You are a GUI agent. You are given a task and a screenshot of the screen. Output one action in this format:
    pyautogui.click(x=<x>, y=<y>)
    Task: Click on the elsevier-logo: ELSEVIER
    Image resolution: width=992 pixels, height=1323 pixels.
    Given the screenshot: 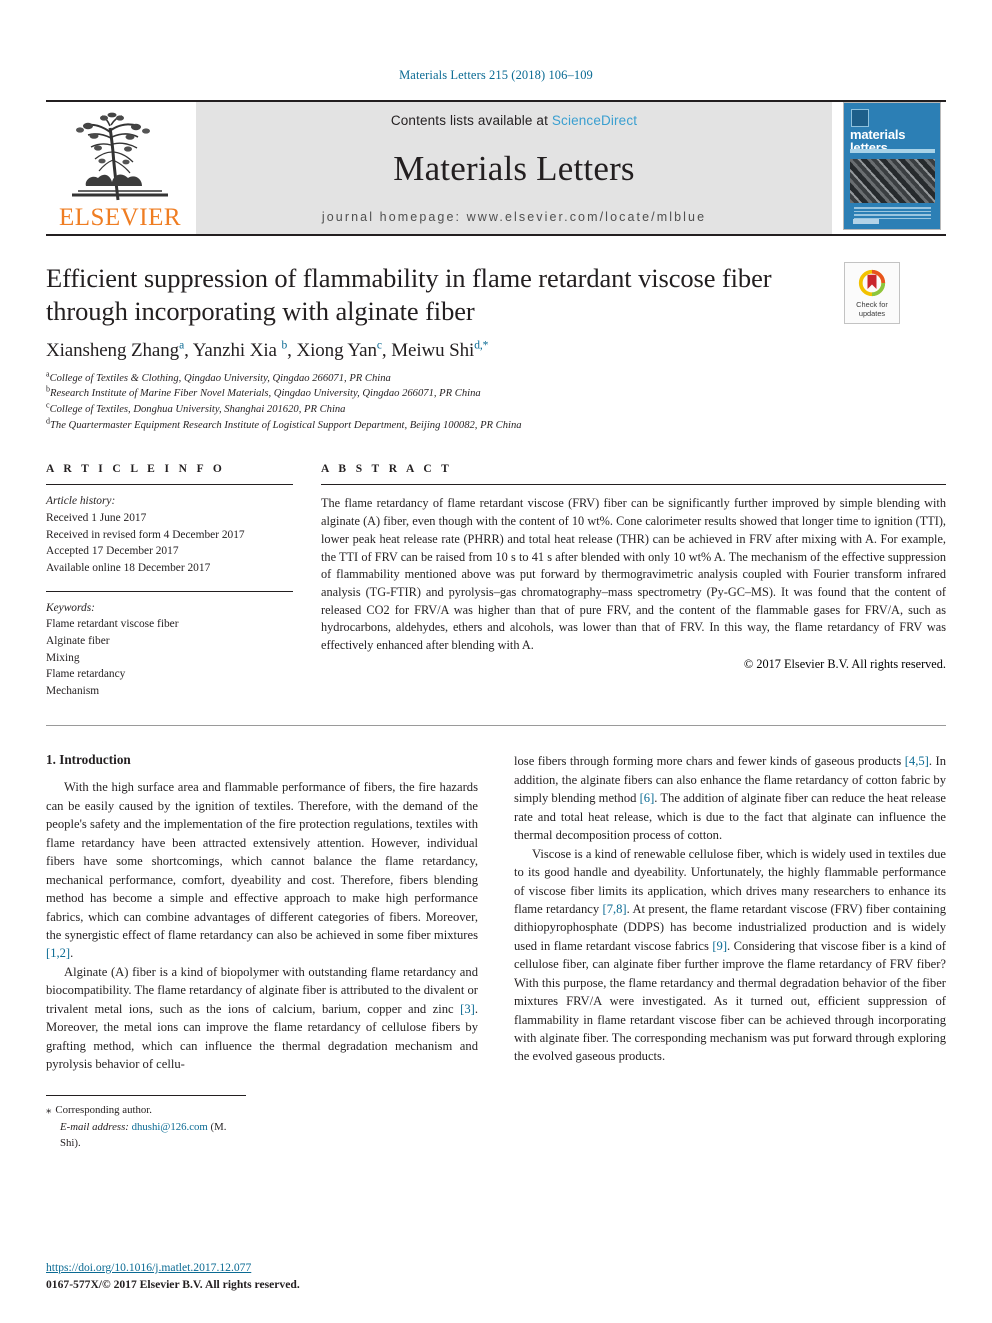 What is the action you would take?
    pyautogui.click(x=120, y=168)
    